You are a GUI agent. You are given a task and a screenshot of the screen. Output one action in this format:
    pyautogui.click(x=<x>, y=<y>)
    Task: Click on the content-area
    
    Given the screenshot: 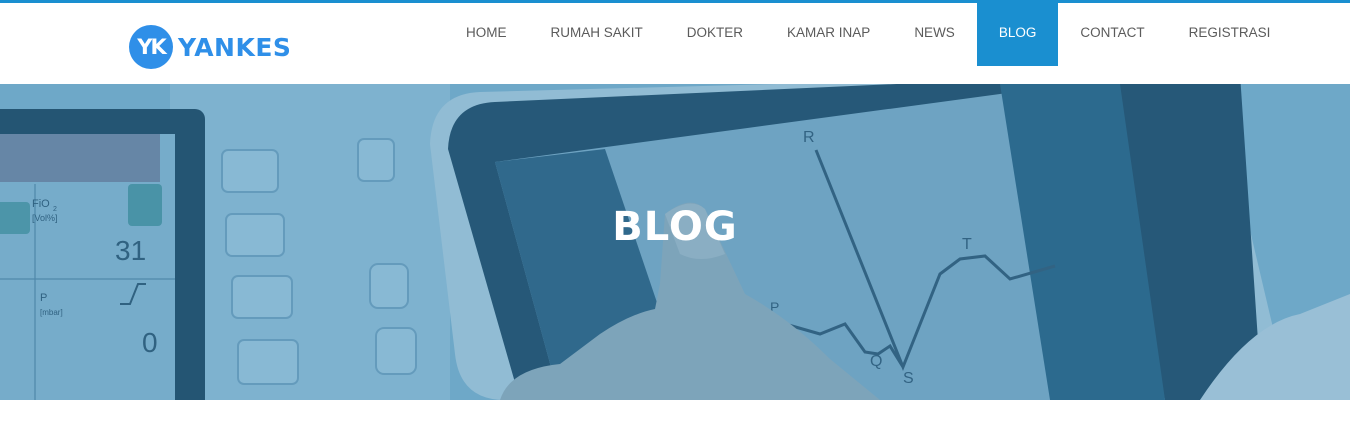 What is the action you would take?
    pyautogui.click(x=675, y=414)
    